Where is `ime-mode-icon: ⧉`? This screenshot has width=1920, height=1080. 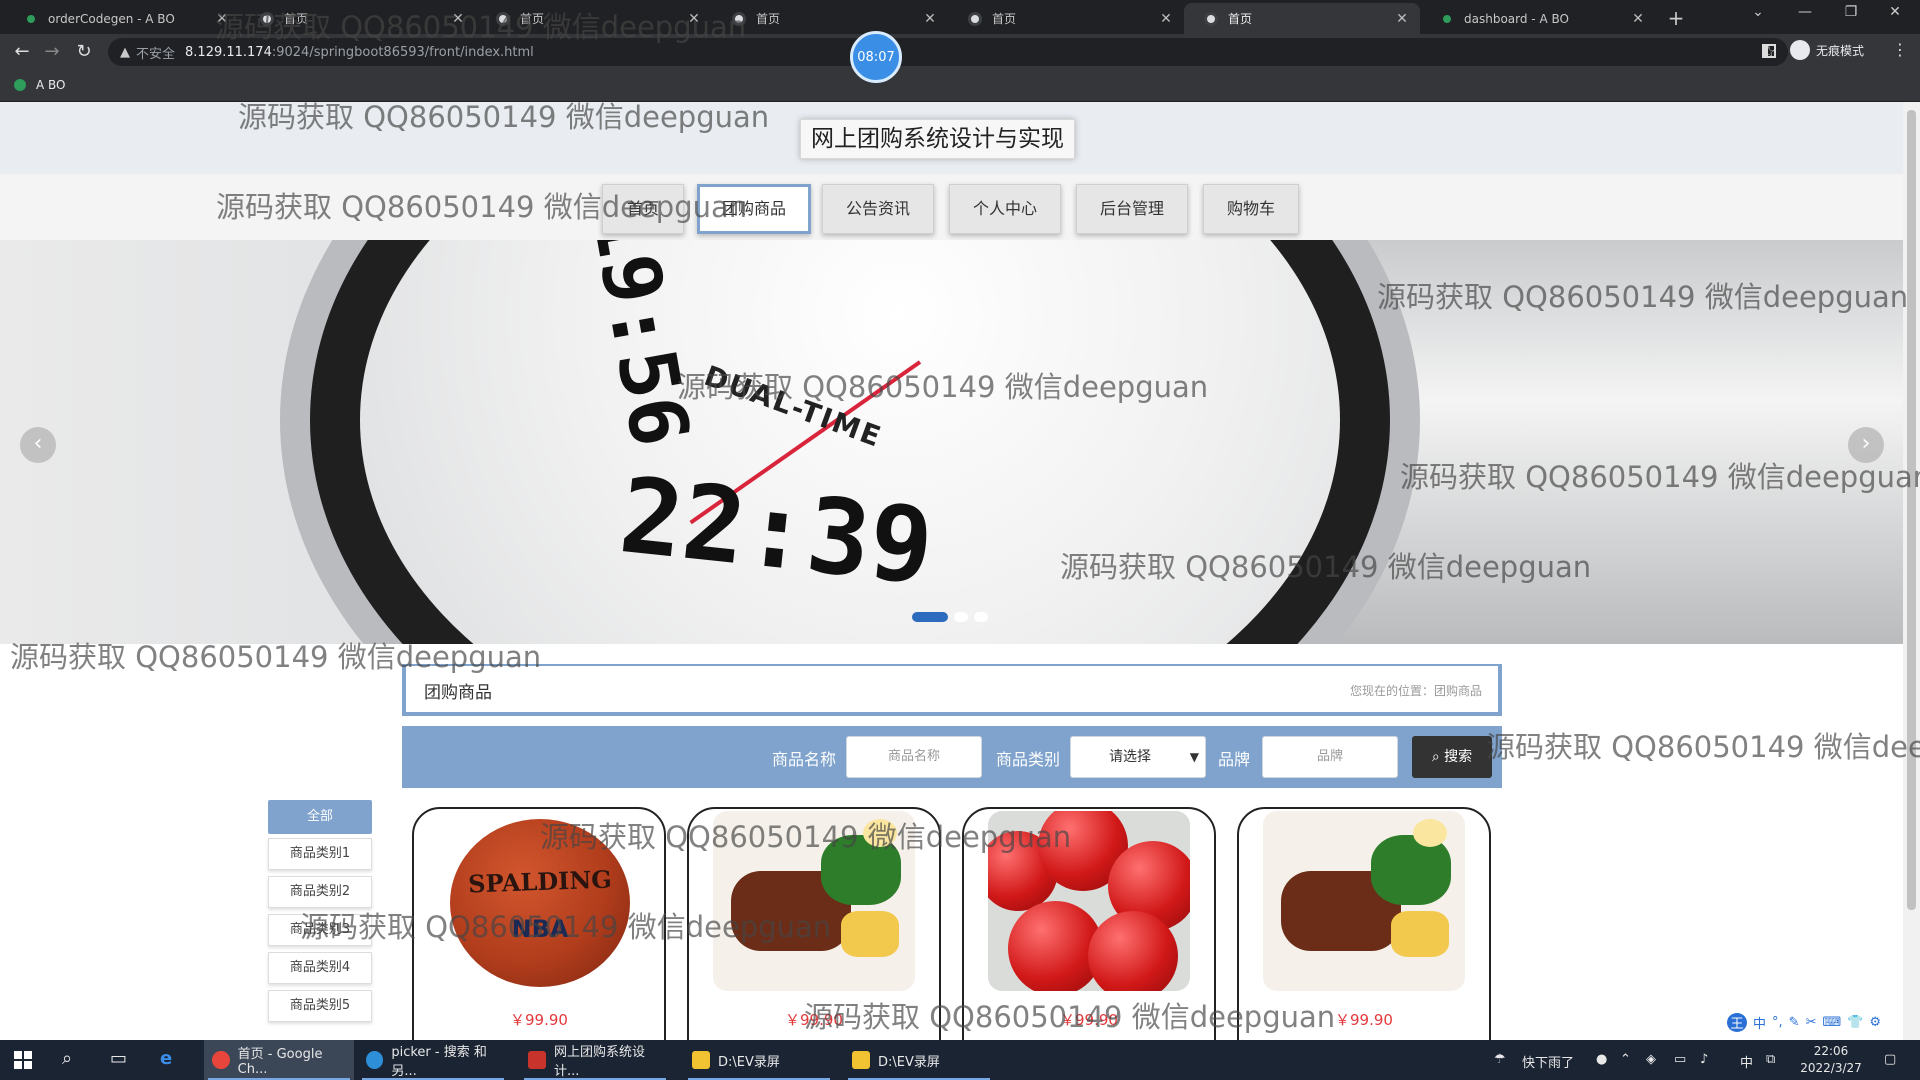 ime-mode-icon: ⧉ is located at coordinates (1770, 1059).